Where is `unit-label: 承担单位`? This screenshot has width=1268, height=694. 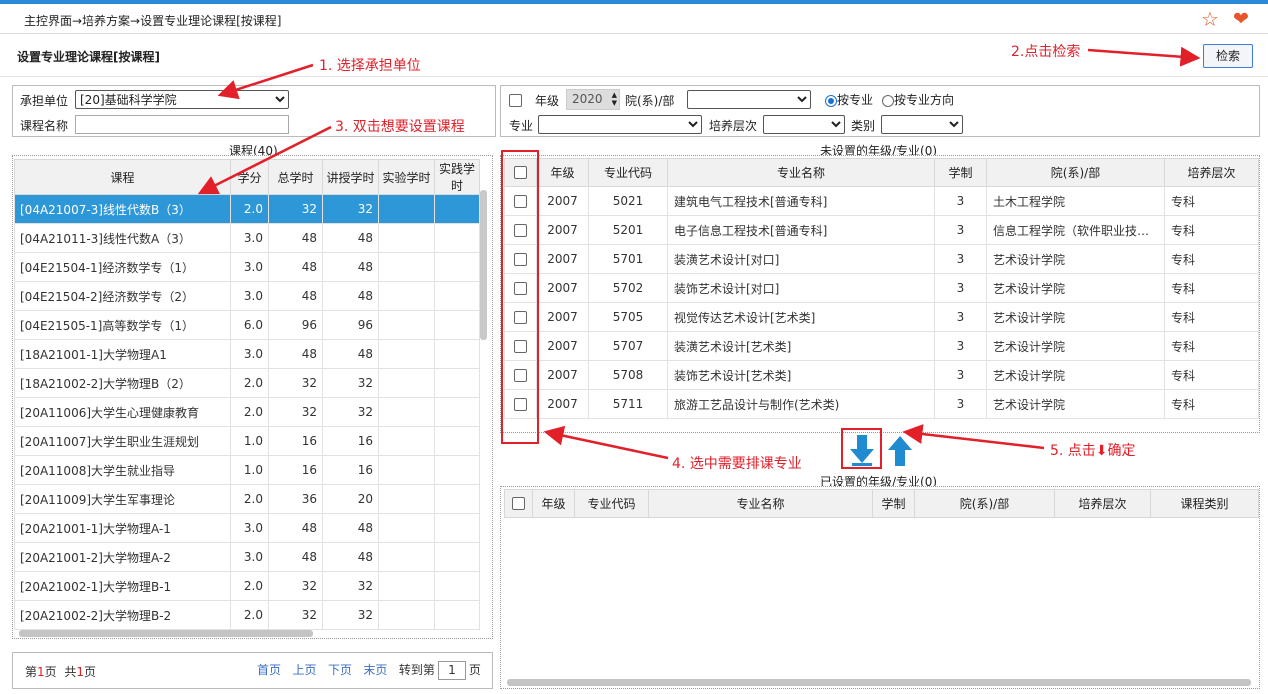 unit-label: 承担单位 is located at coordinates (44, 101).